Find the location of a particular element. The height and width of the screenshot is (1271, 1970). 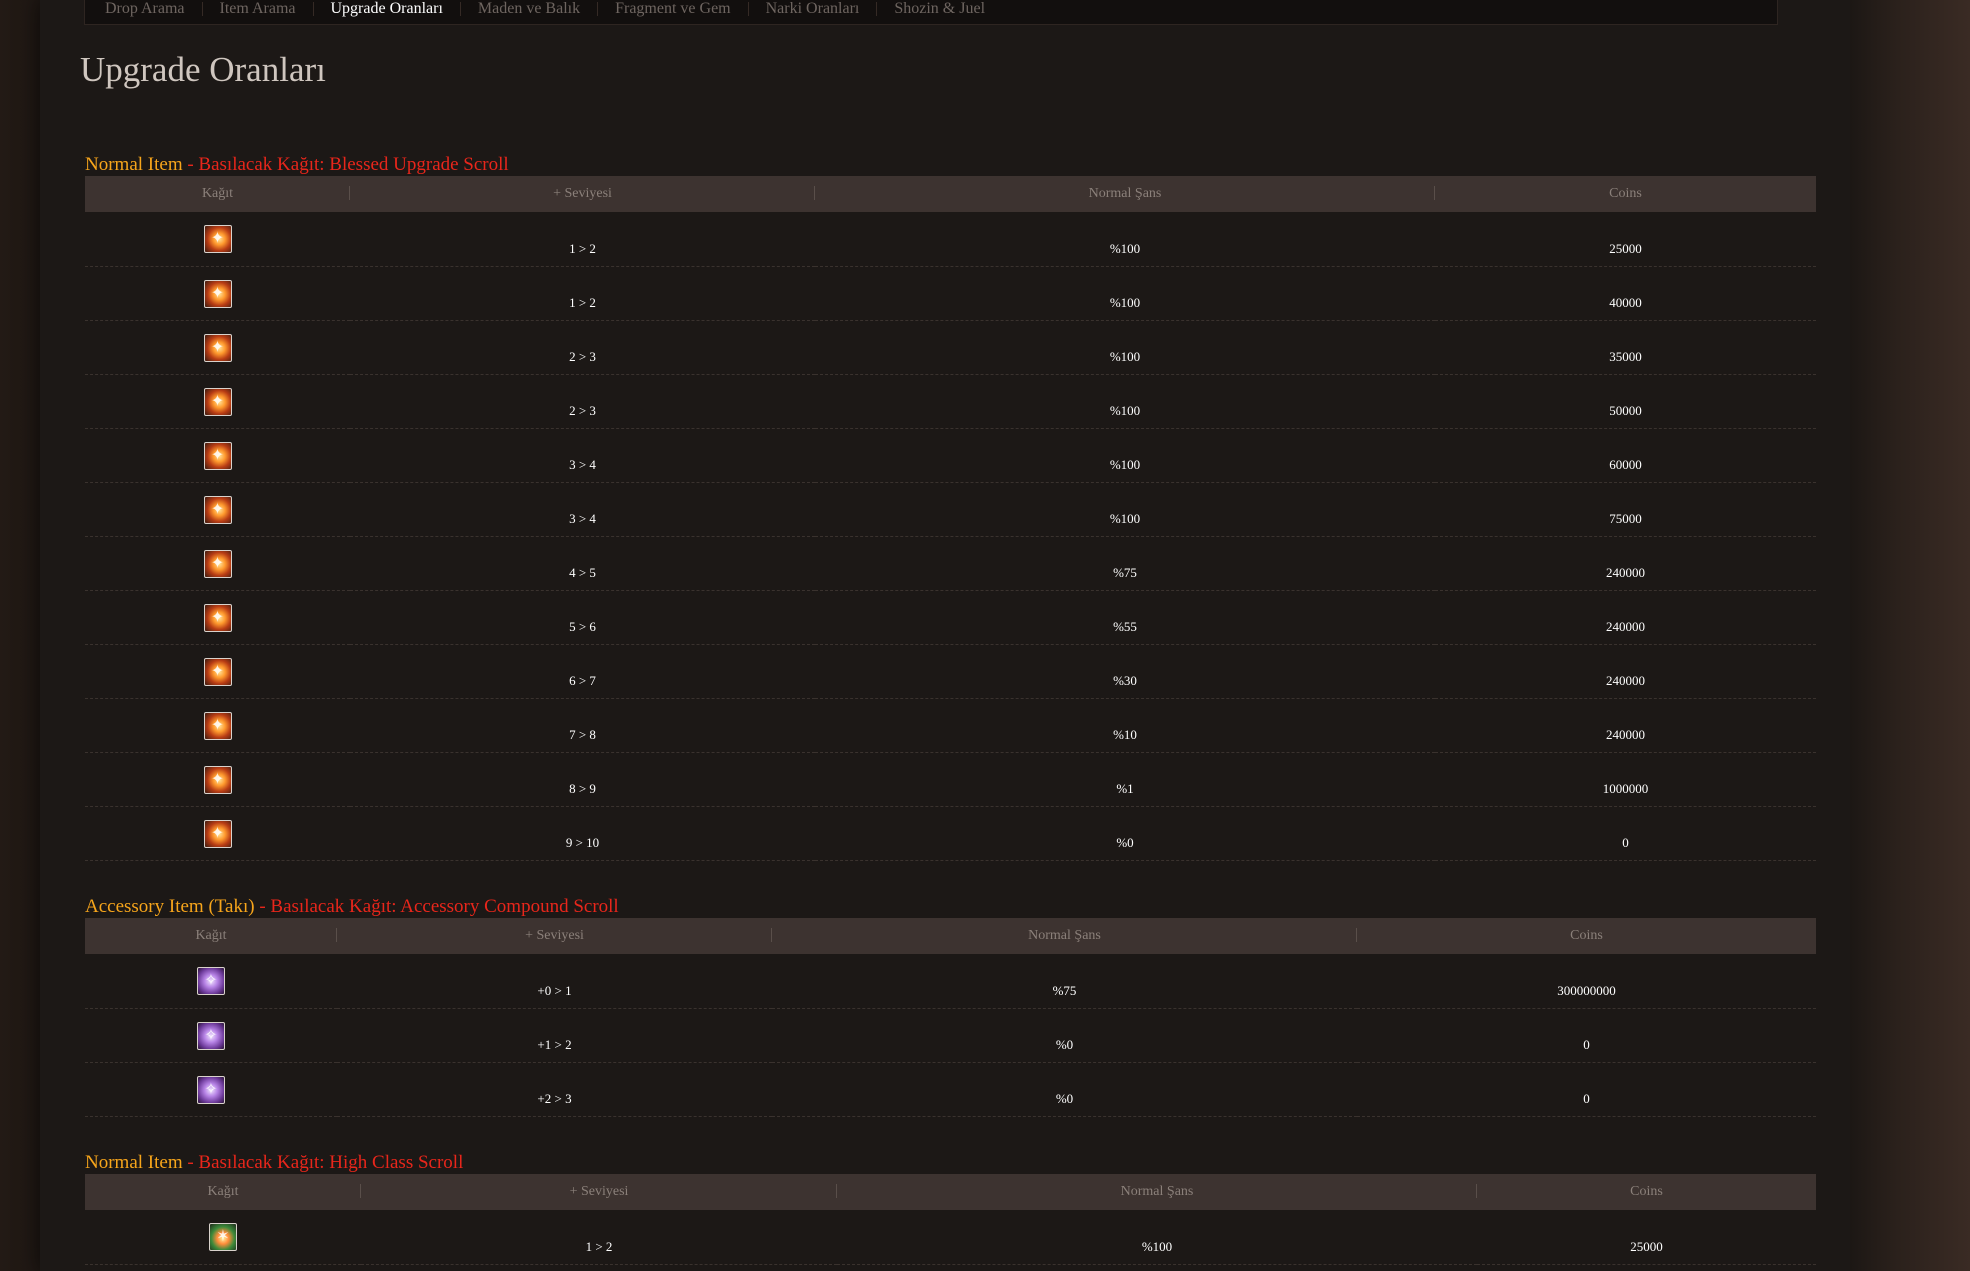

nav-drop-arama: Drop Arama is located at coordinates (144, 9).